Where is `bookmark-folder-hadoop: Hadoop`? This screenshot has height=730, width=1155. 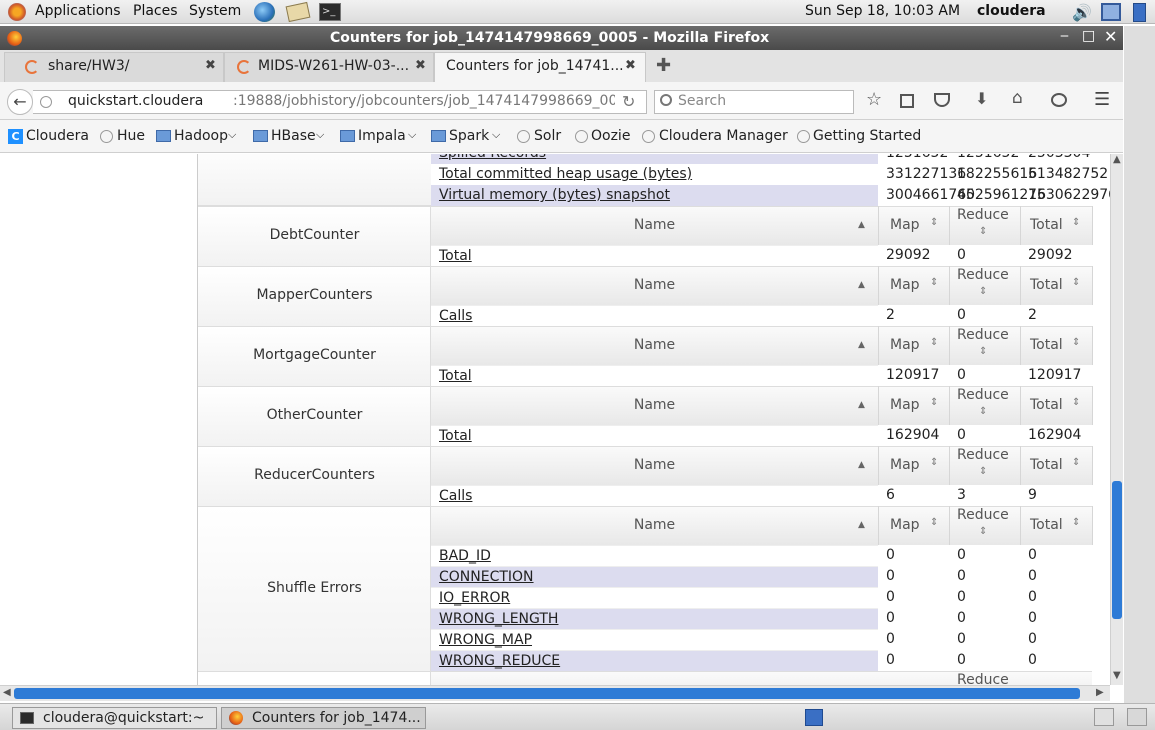 bookmark-folder-hadoop: Hadoop is located at coordinates (201, 136).